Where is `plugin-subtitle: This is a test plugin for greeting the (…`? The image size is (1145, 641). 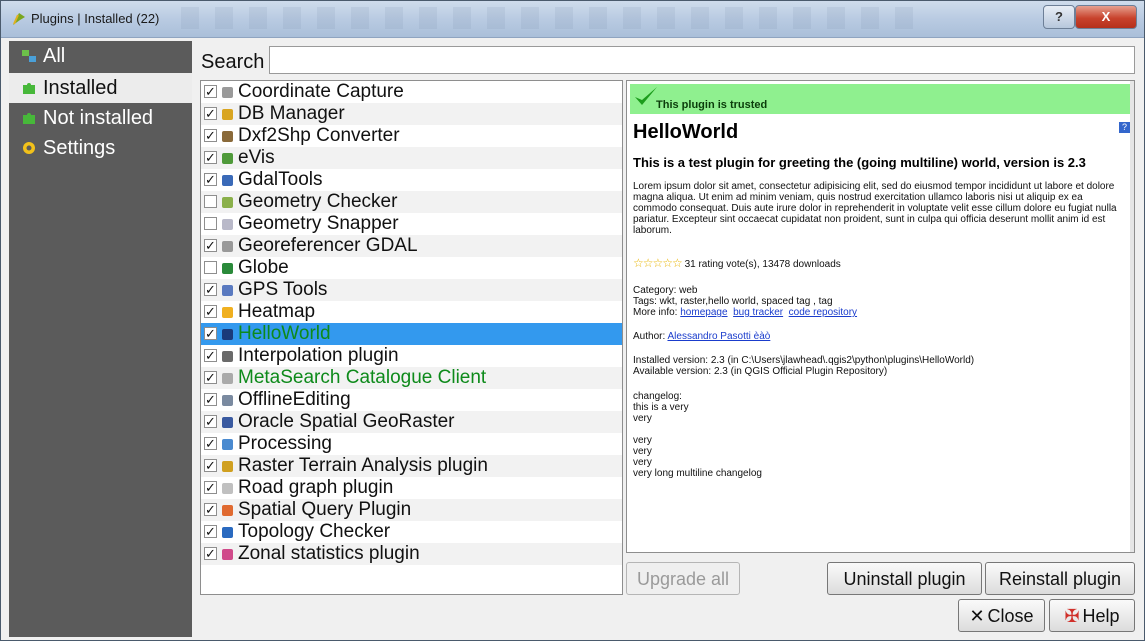 plugin-subtitle: This is a test plugin for greeting the (… is located at coordinates (859, 162).